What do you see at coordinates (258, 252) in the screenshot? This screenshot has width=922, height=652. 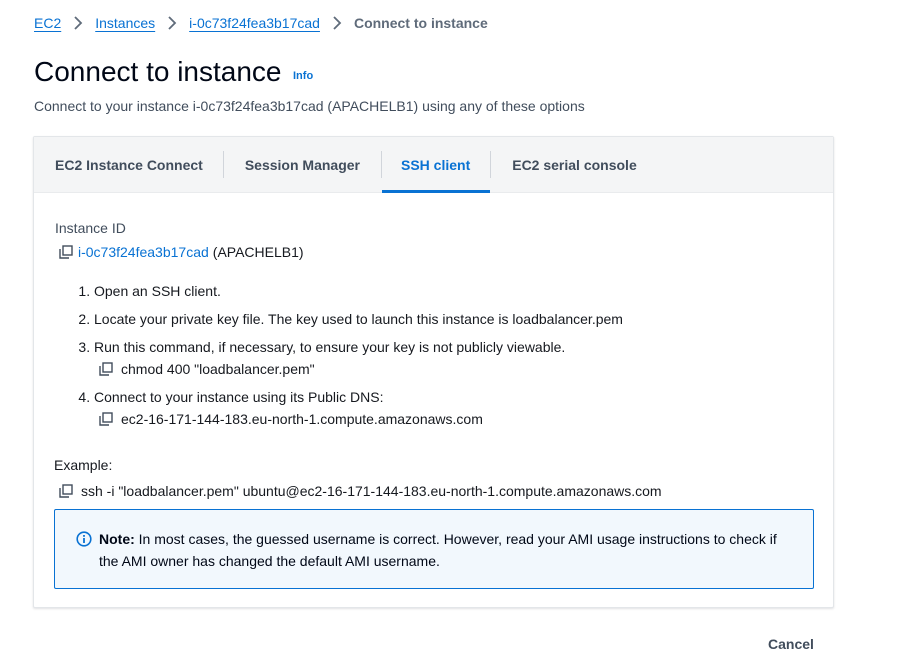 I see `instance-name: (APACHELB1)` at bounding box center [258, 252].